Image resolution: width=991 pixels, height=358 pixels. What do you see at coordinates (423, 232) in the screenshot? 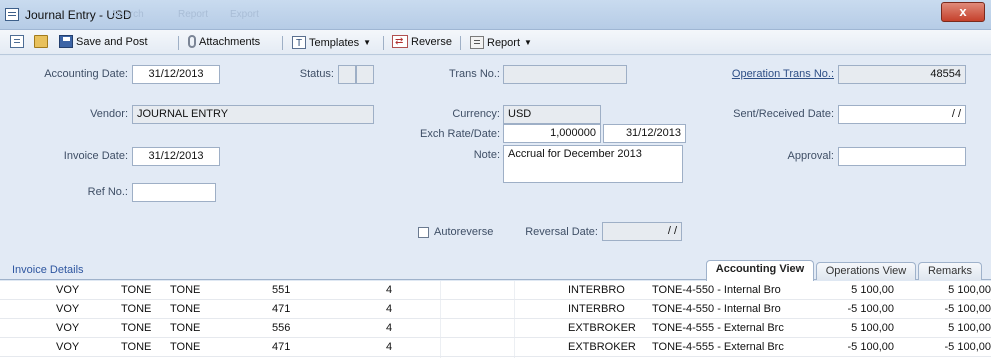
I see `autoreverse-checkbox` at bounding box center [423, 232].